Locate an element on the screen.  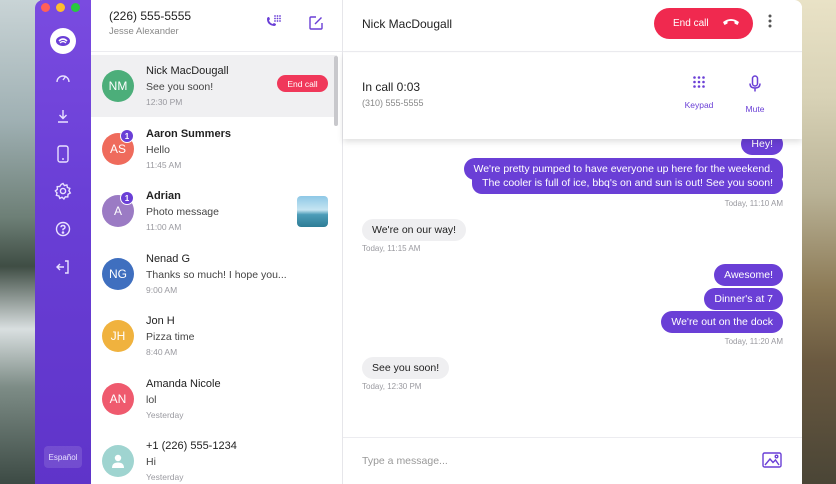
person-icon is located at coordinates (118, 461).